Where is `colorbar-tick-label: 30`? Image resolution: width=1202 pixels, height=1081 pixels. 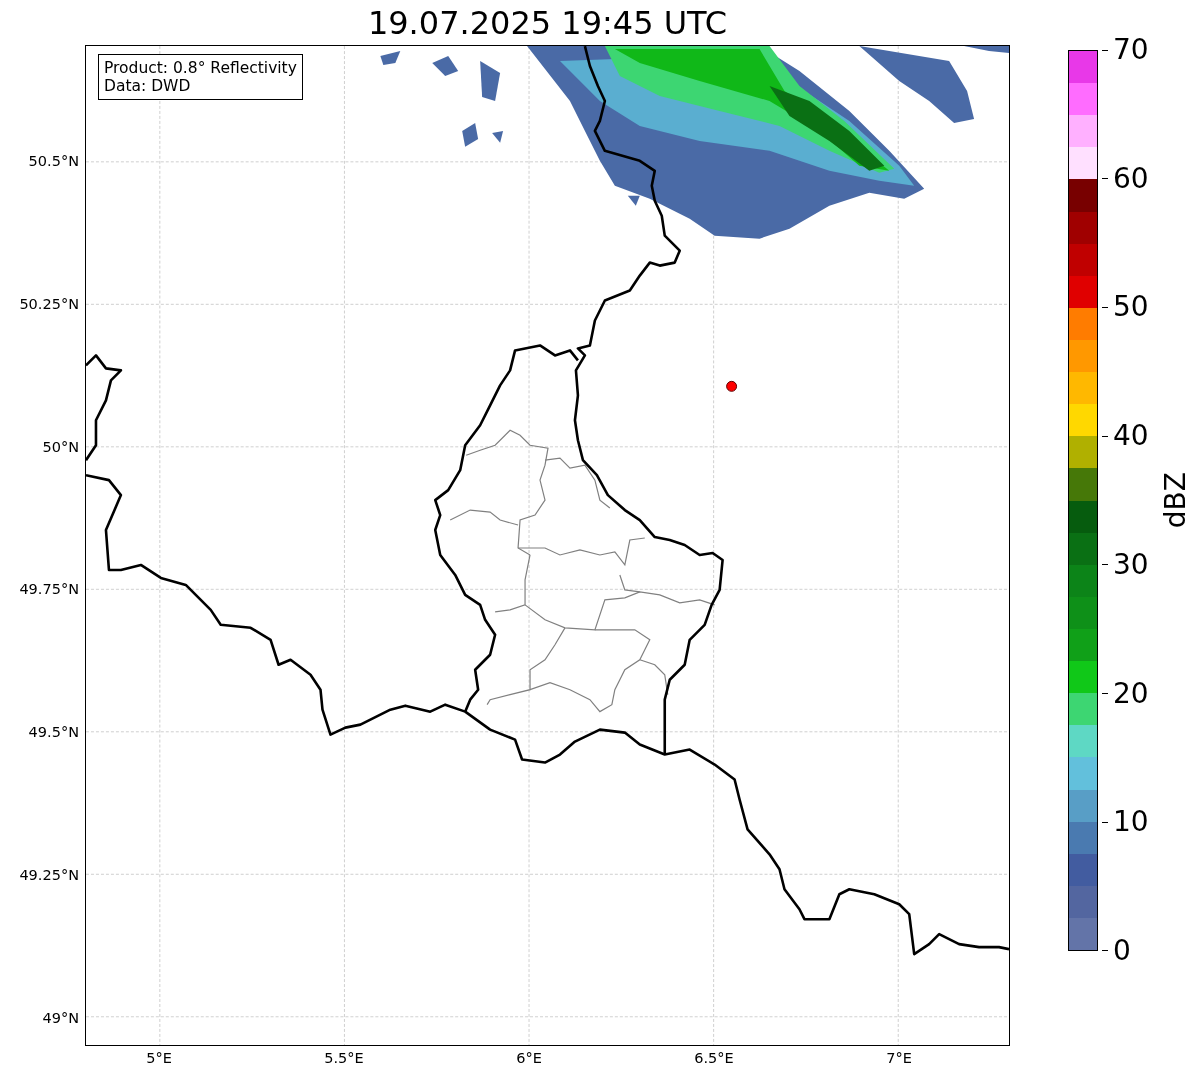
colorbar-tick-label: 30 is located at coordinates (1131, 564).